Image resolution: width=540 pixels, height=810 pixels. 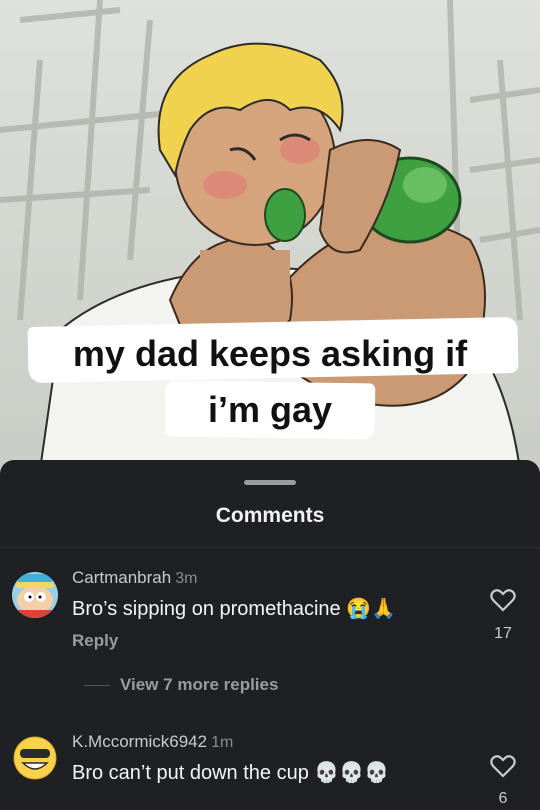 I want to click on comment-username: K.Mccormick6942 1m, so click(x=152, y=742).